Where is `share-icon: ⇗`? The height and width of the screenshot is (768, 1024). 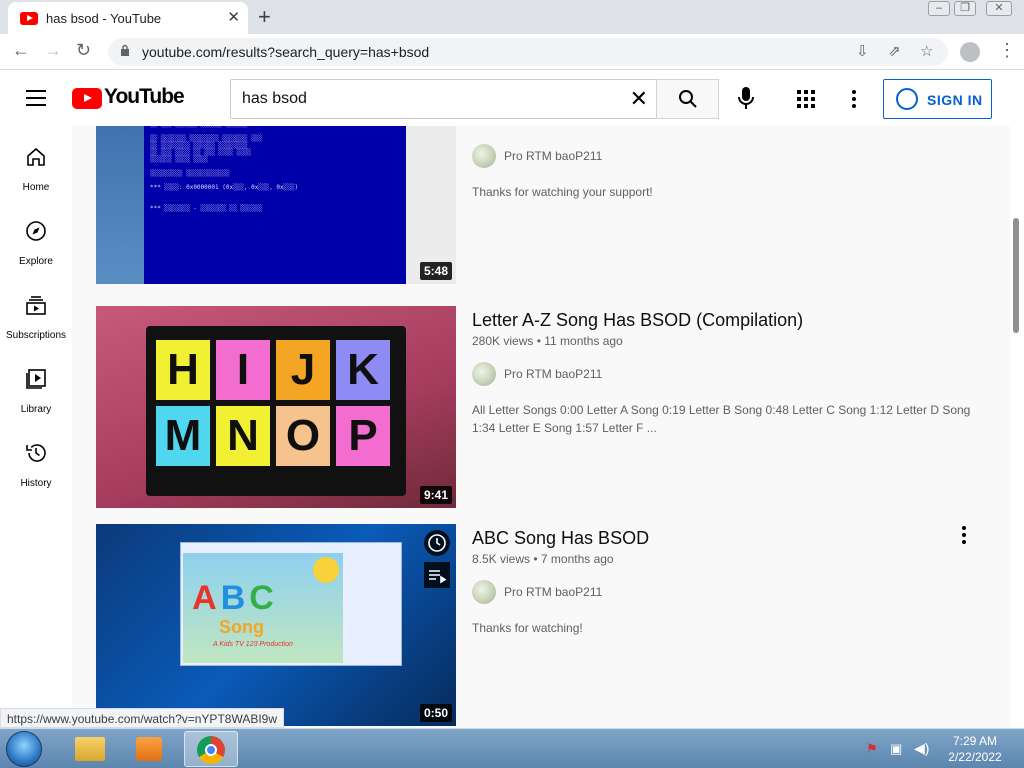 share-icon: ⇗ is located at coordinates (894, 51).